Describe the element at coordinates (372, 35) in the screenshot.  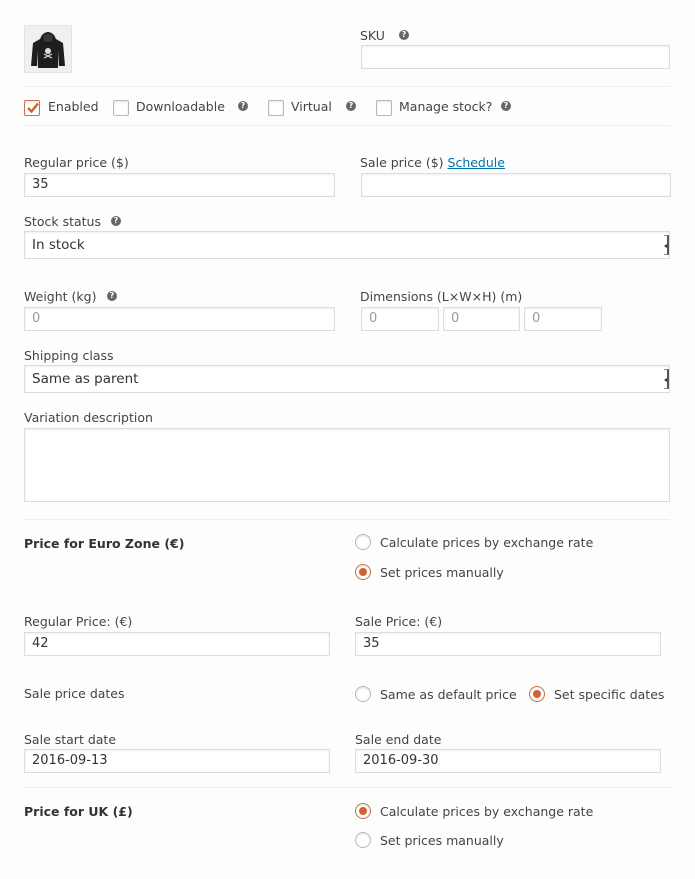
I see `sku-label: SKU` at that location.